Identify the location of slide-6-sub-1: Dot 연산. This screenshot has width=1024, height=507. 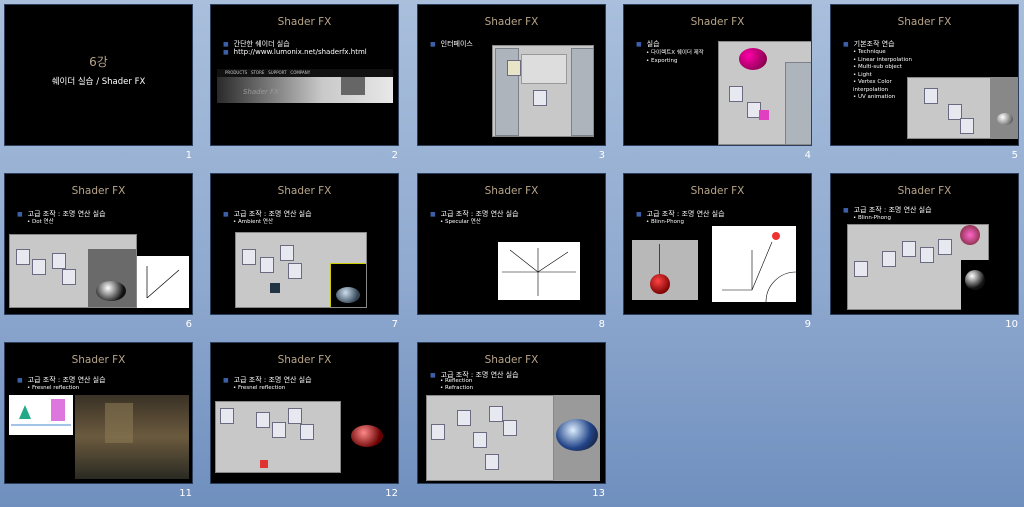
(40, 222).